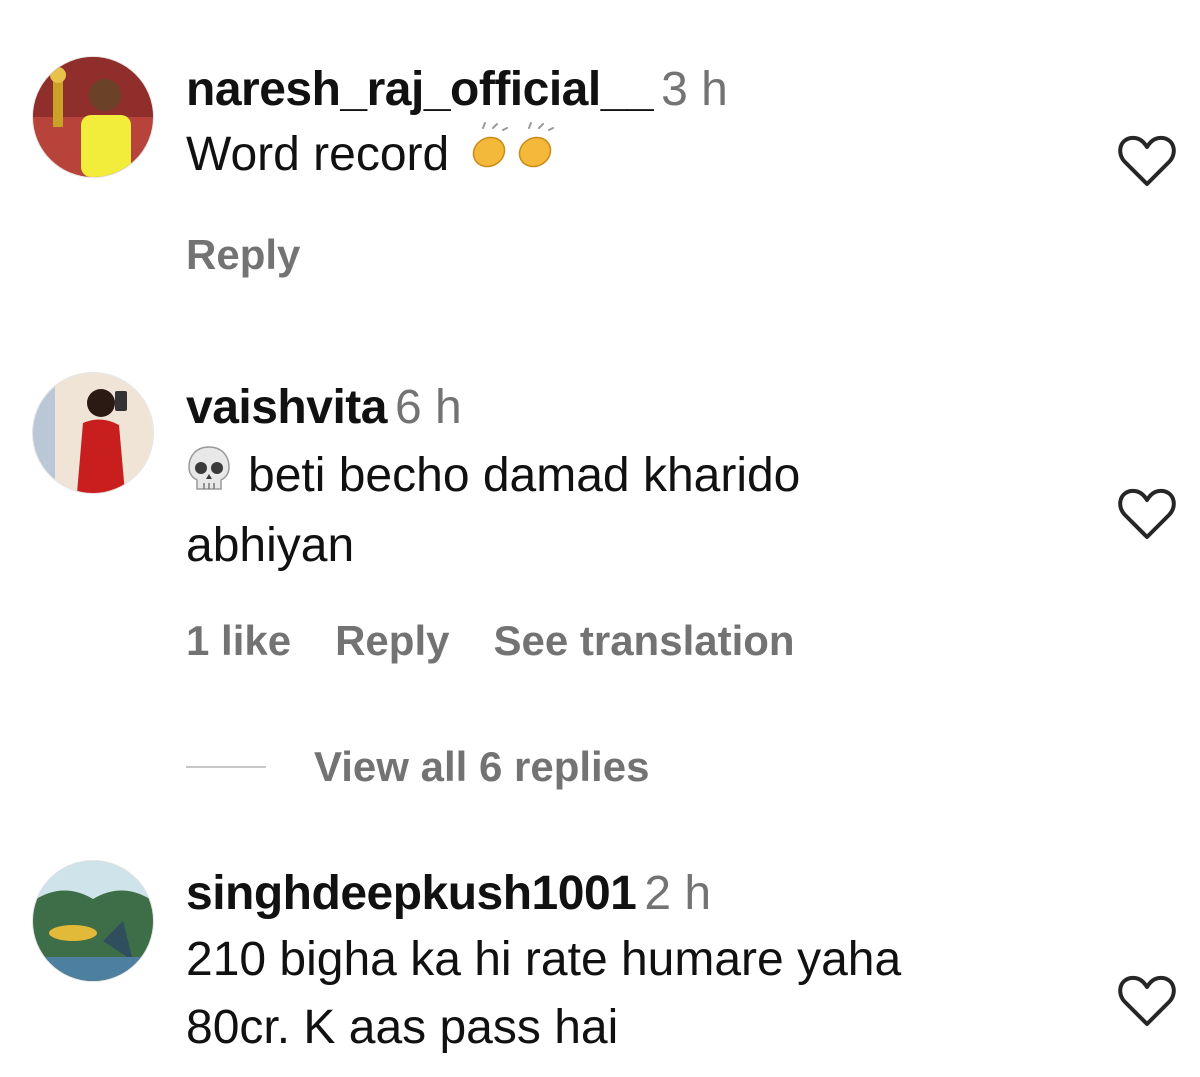 The height and width of the screenshot is (1077, 1200). Describe the element at coordinates (626, 511) in the screenshot. I see `comment-text: beti becho damad kharido abhiyan` at that location.